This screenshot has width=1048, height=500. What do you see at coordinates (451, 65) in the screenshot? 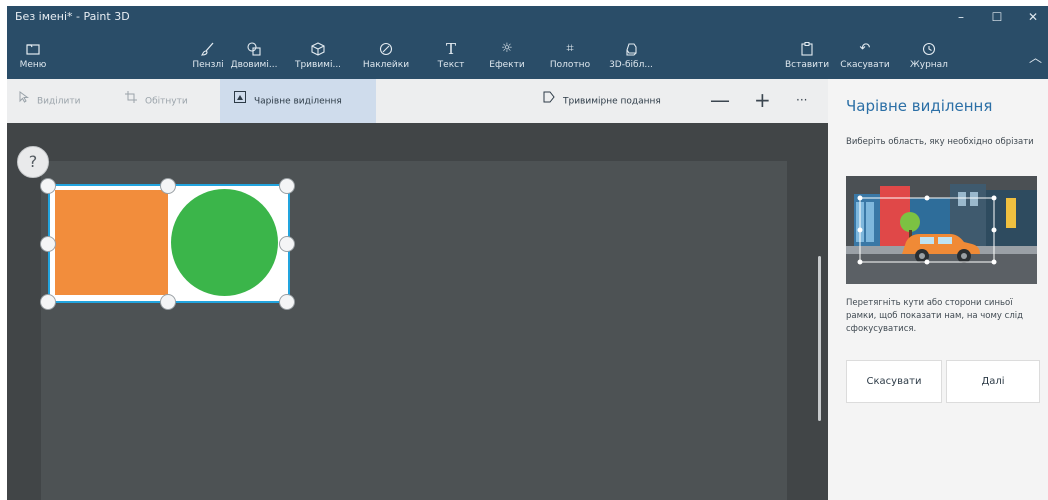
I see `tool-text-label: Текст` at bounding box center [451, 65].